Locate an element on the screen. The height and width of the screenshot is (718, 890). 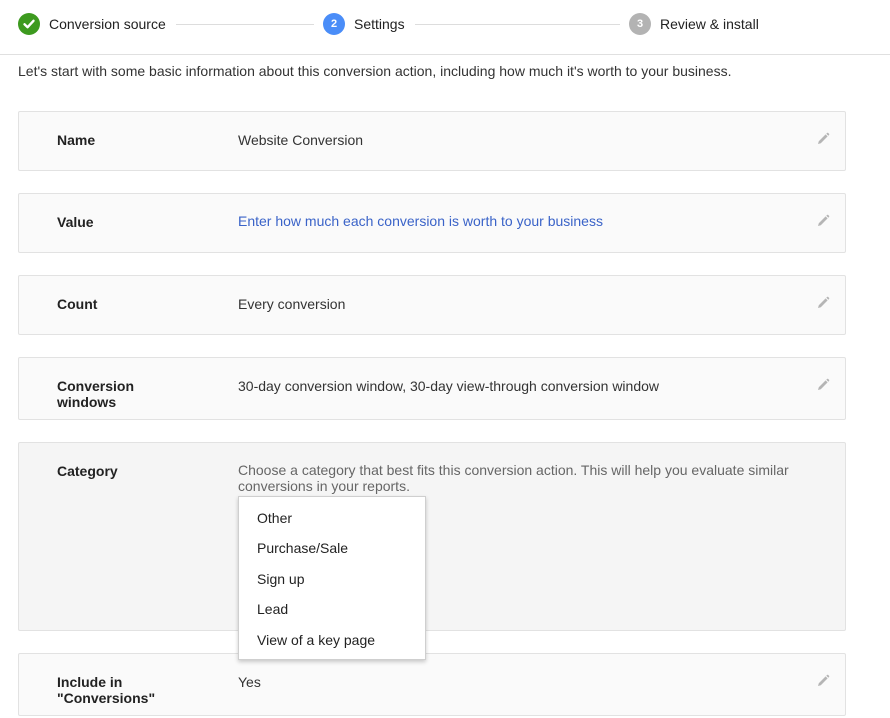
step-review-install: 3 Review & install is located at coordinates (694, 24).